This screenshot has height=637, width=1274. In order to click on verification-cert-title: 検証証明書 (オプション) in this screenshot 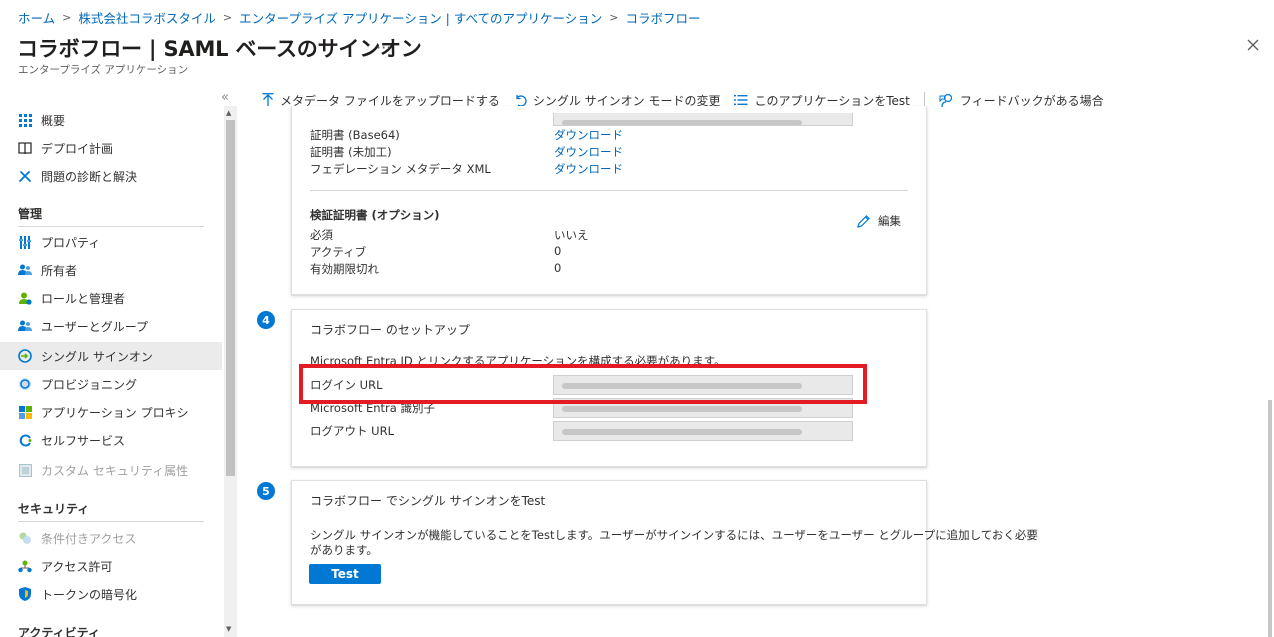, I will do `click(375, 215)`.